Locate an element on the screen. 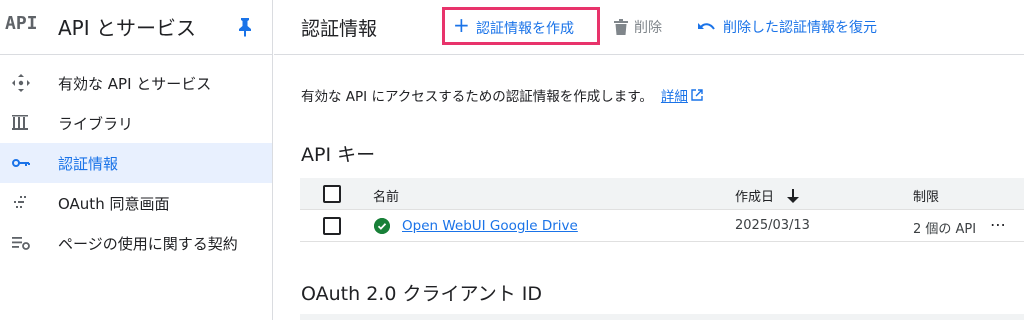 This screenshot has width=1024, height=320. sidebar-item-page-usage: ページの使用に関する契約 is located at coordinates (136, 243).